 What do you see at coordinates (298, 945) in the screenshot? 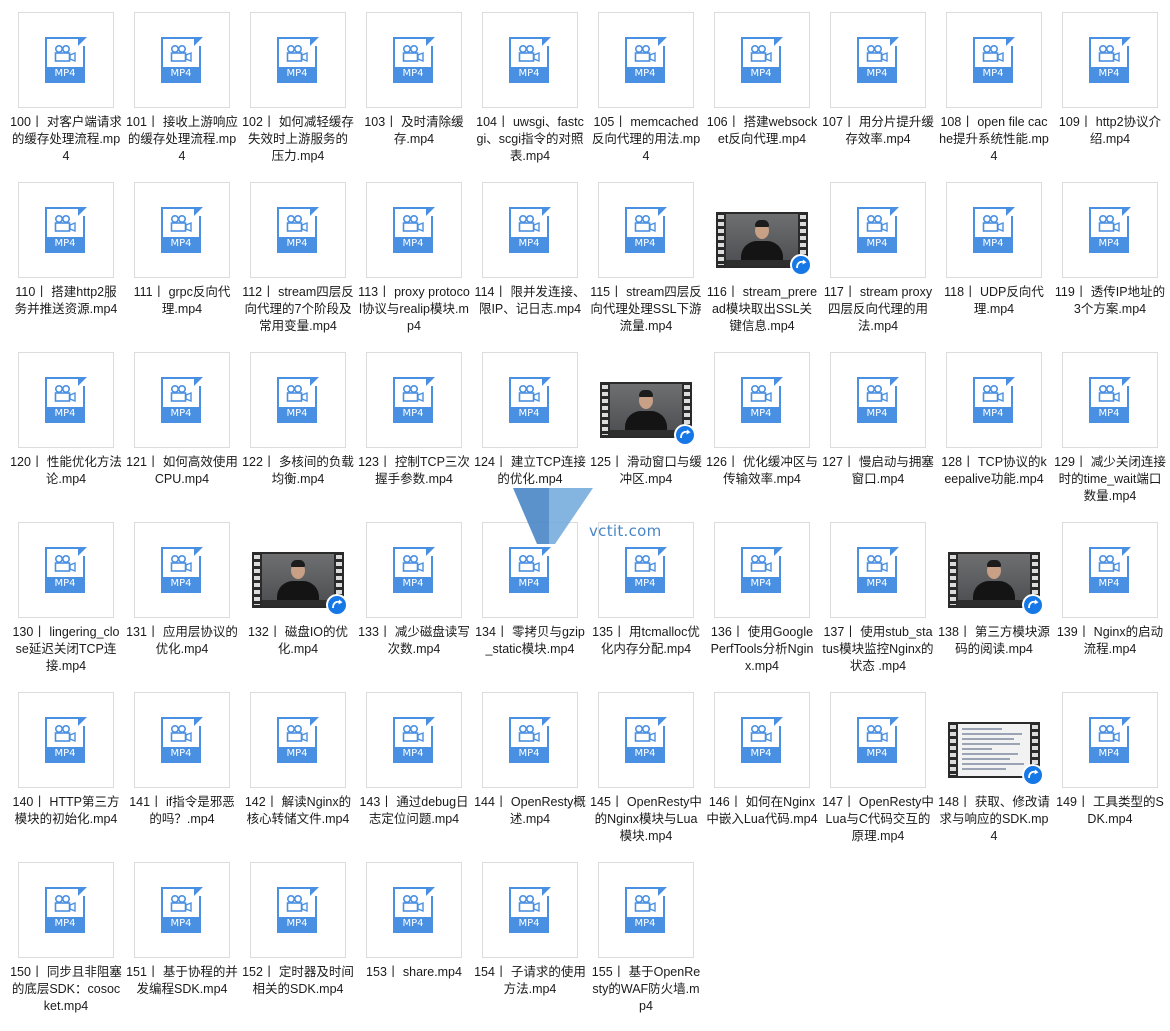
I see `file-item: MP4 152丨 定时器及时间相关的SDK.mp4` at bounding box center [298, 945].